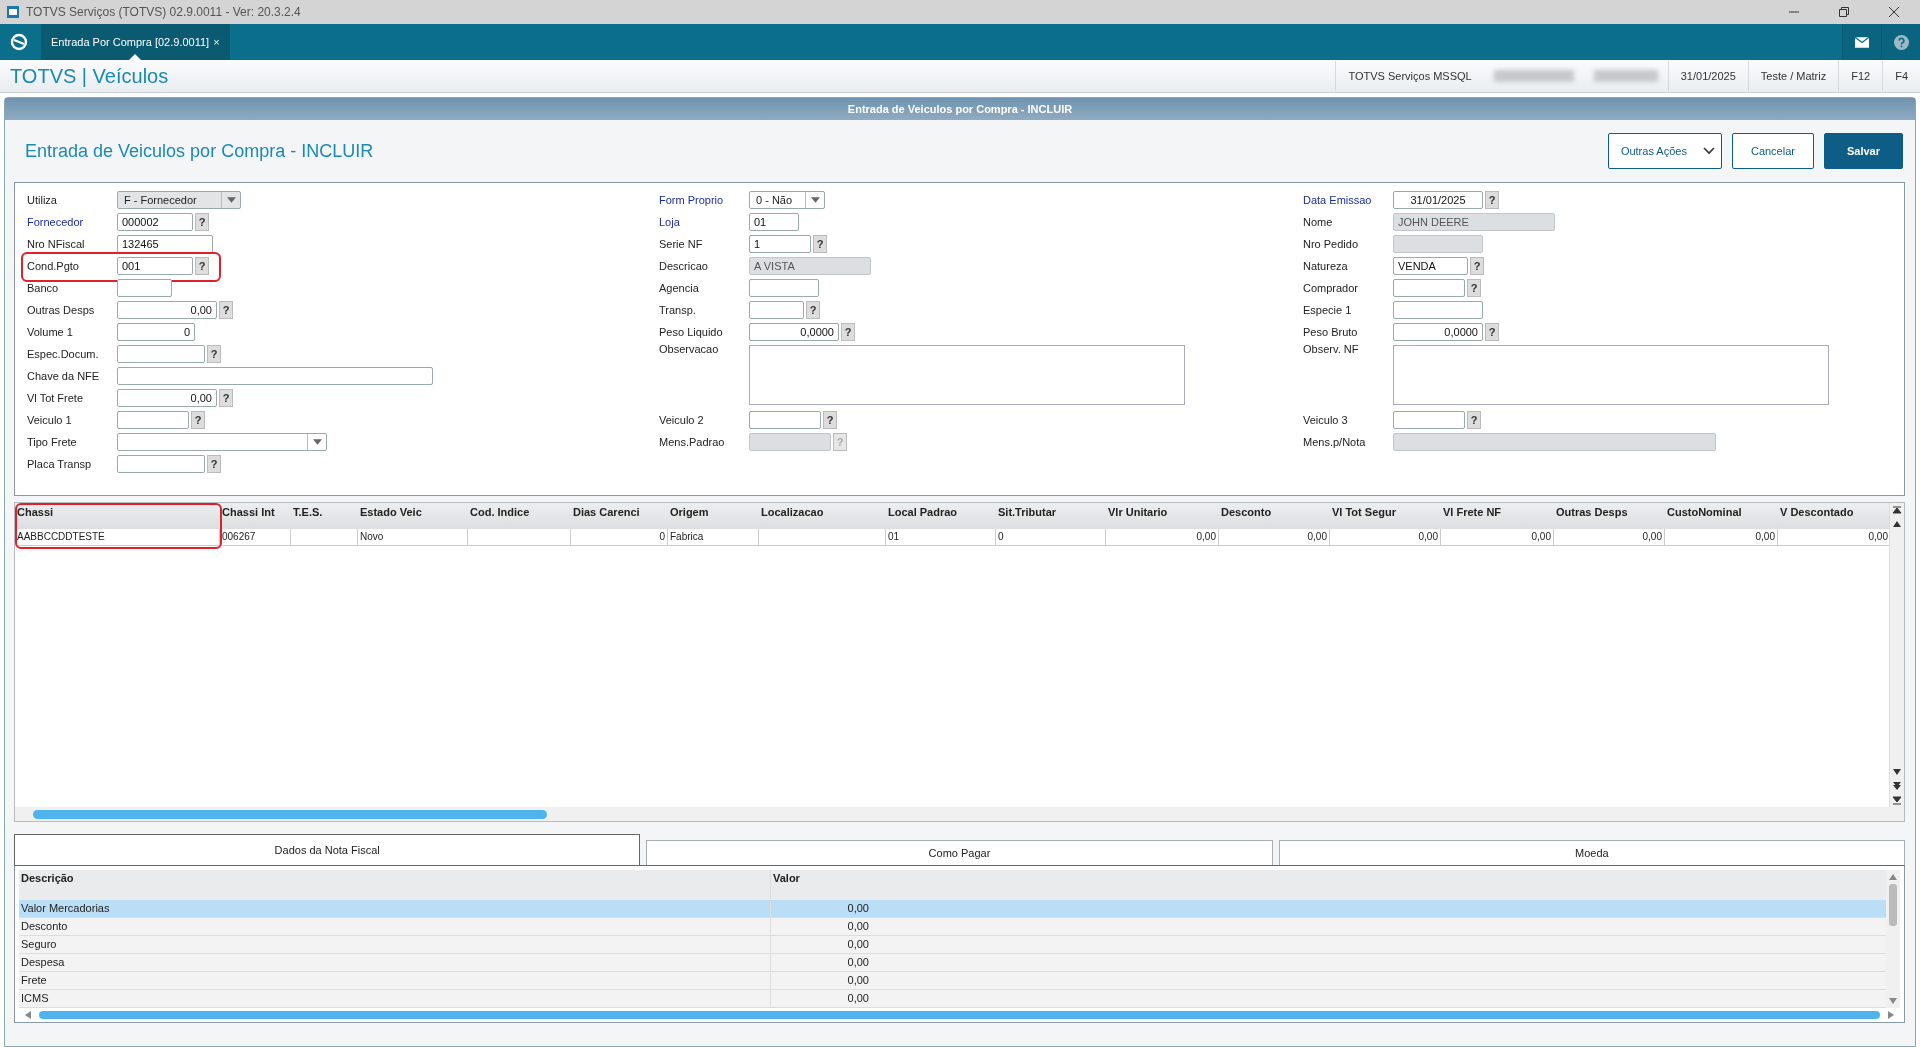 The height and width of the screenshot is (1047, 1920). What do you see at coordinates (222, 442) in the screenshot?
I see `dropdown` at bounding box center [222, 442].